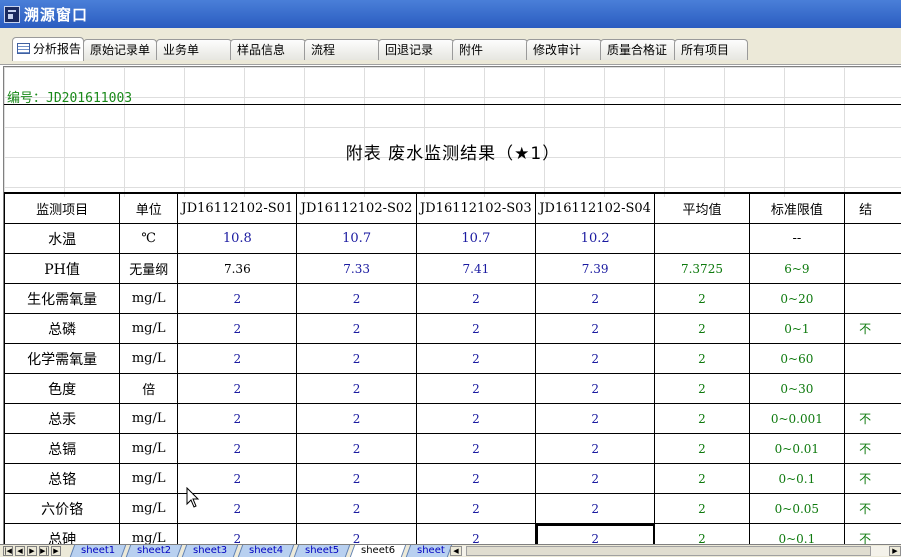 The width and height of the screenshot is (901, 557). I want to click on last-sheet-button: ▶|, so click(44, 551).